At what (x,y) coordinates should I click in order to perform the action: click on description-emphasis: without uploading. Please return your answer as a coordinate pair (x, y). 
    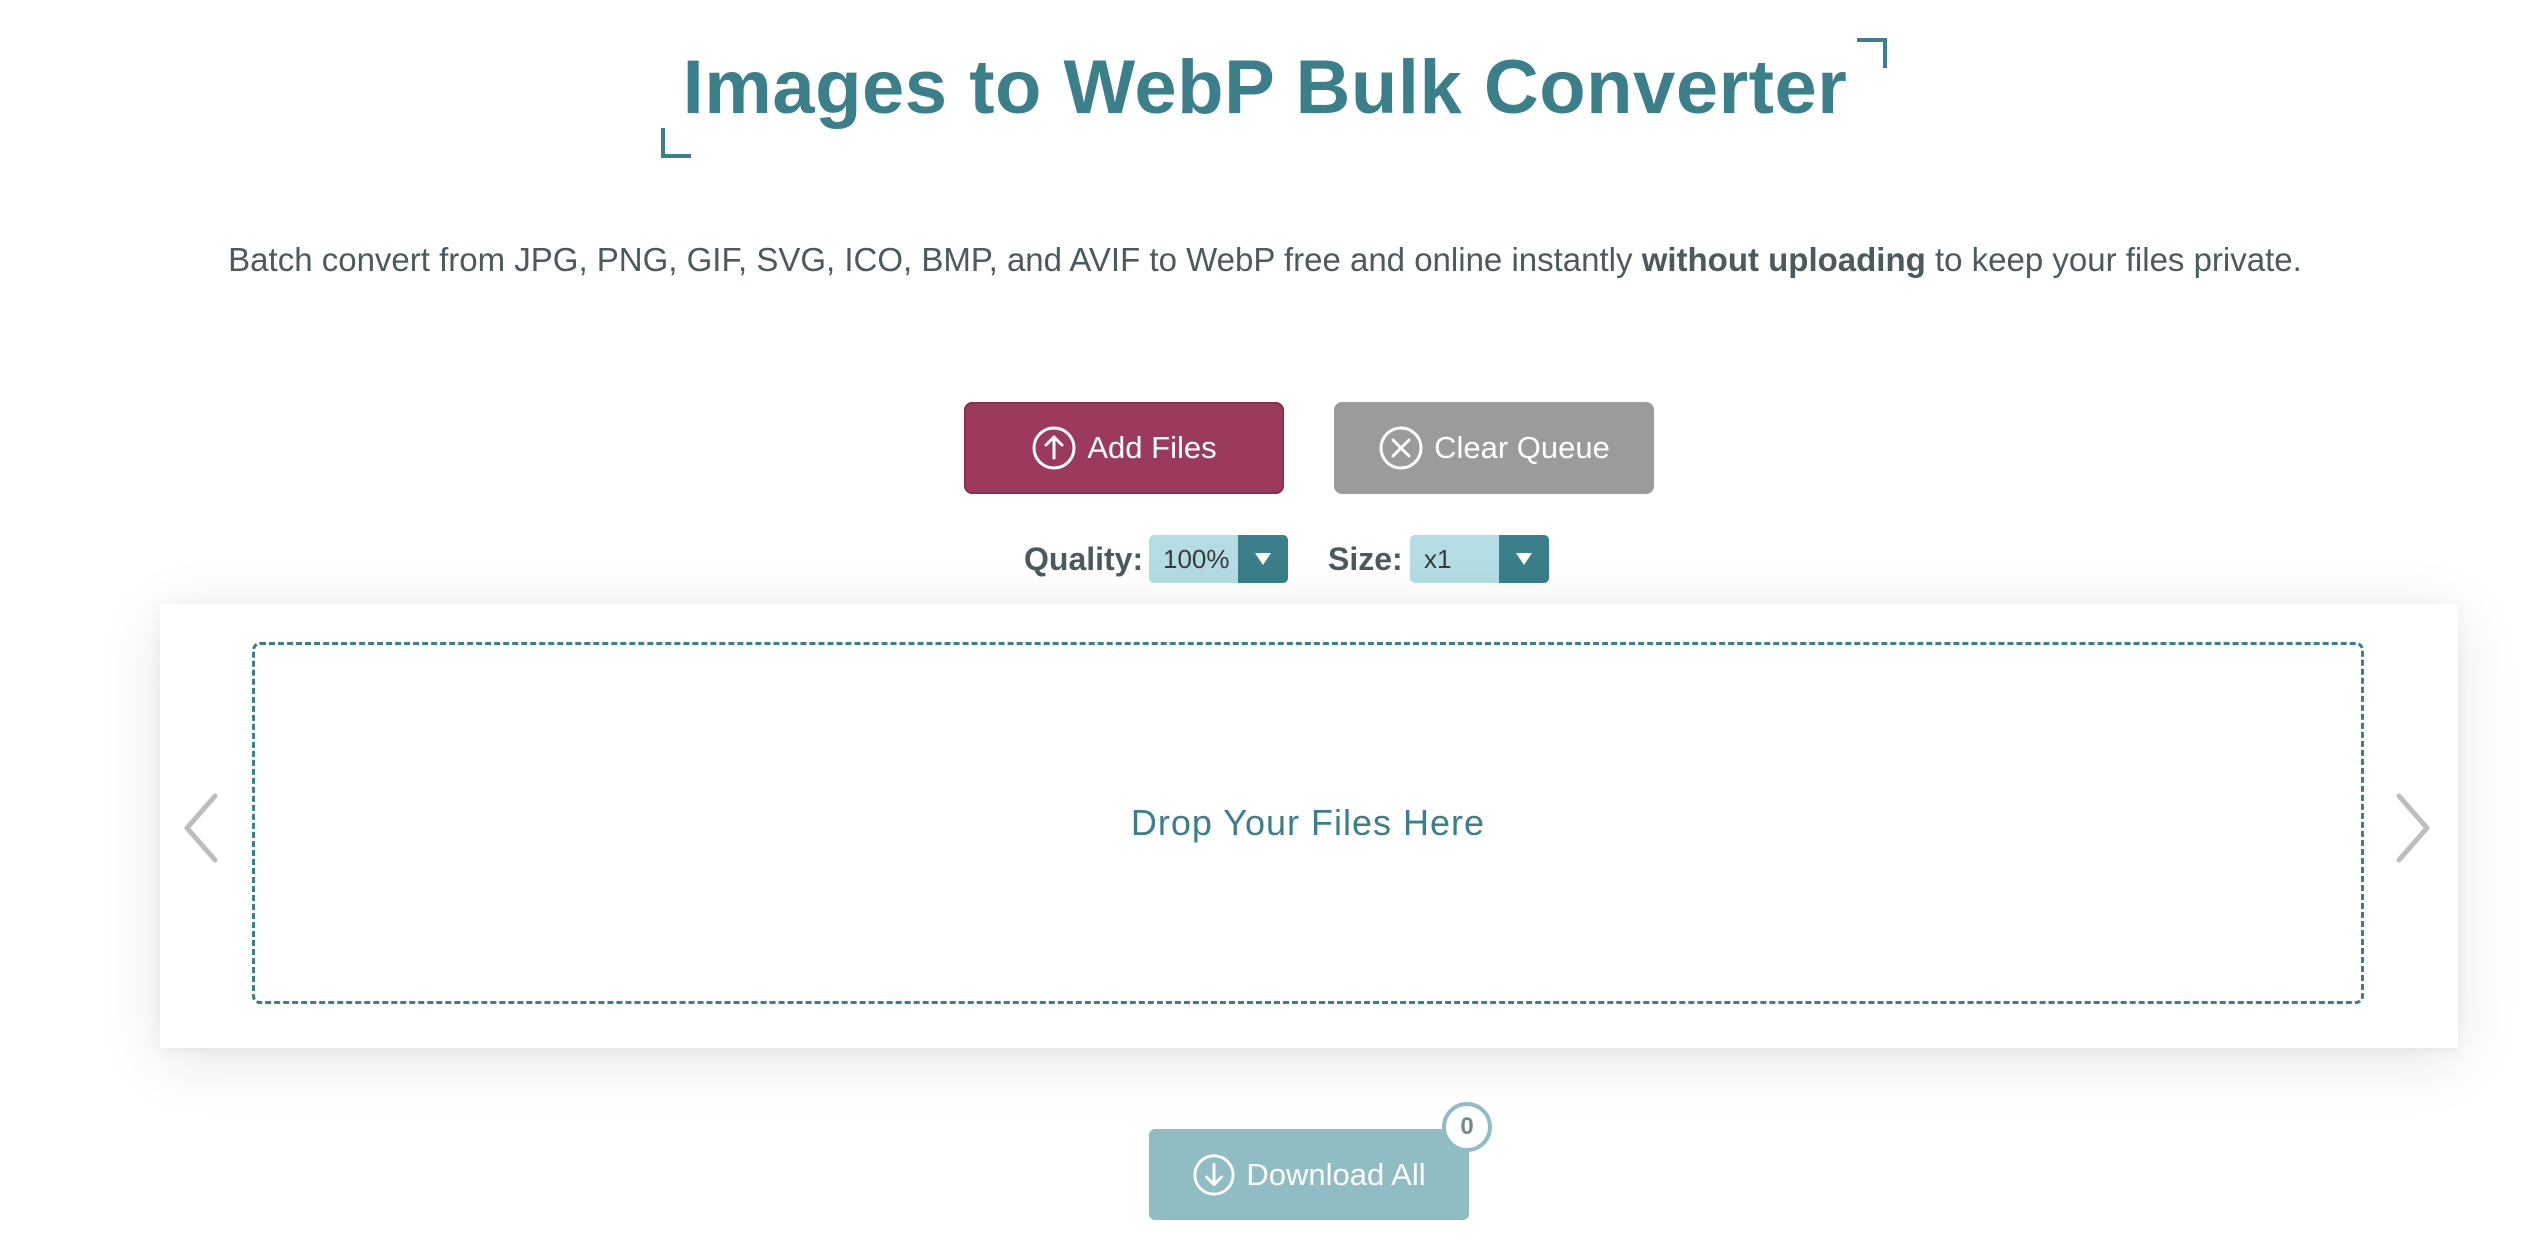
    Looking at the image, I should click on (1783, 259).